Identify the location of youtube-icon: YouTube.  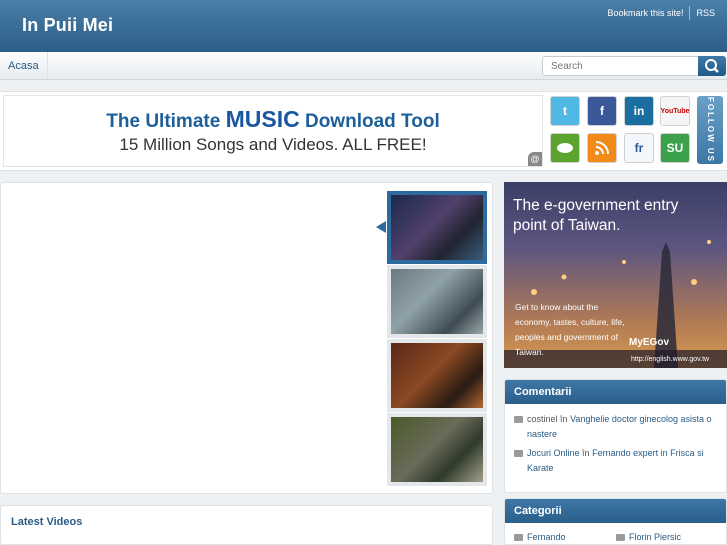
(675, 111).